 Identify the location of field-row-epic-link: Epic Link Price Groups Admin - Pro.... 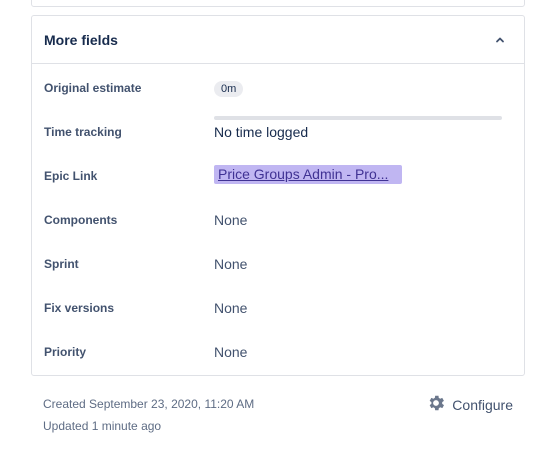
(278, 176).